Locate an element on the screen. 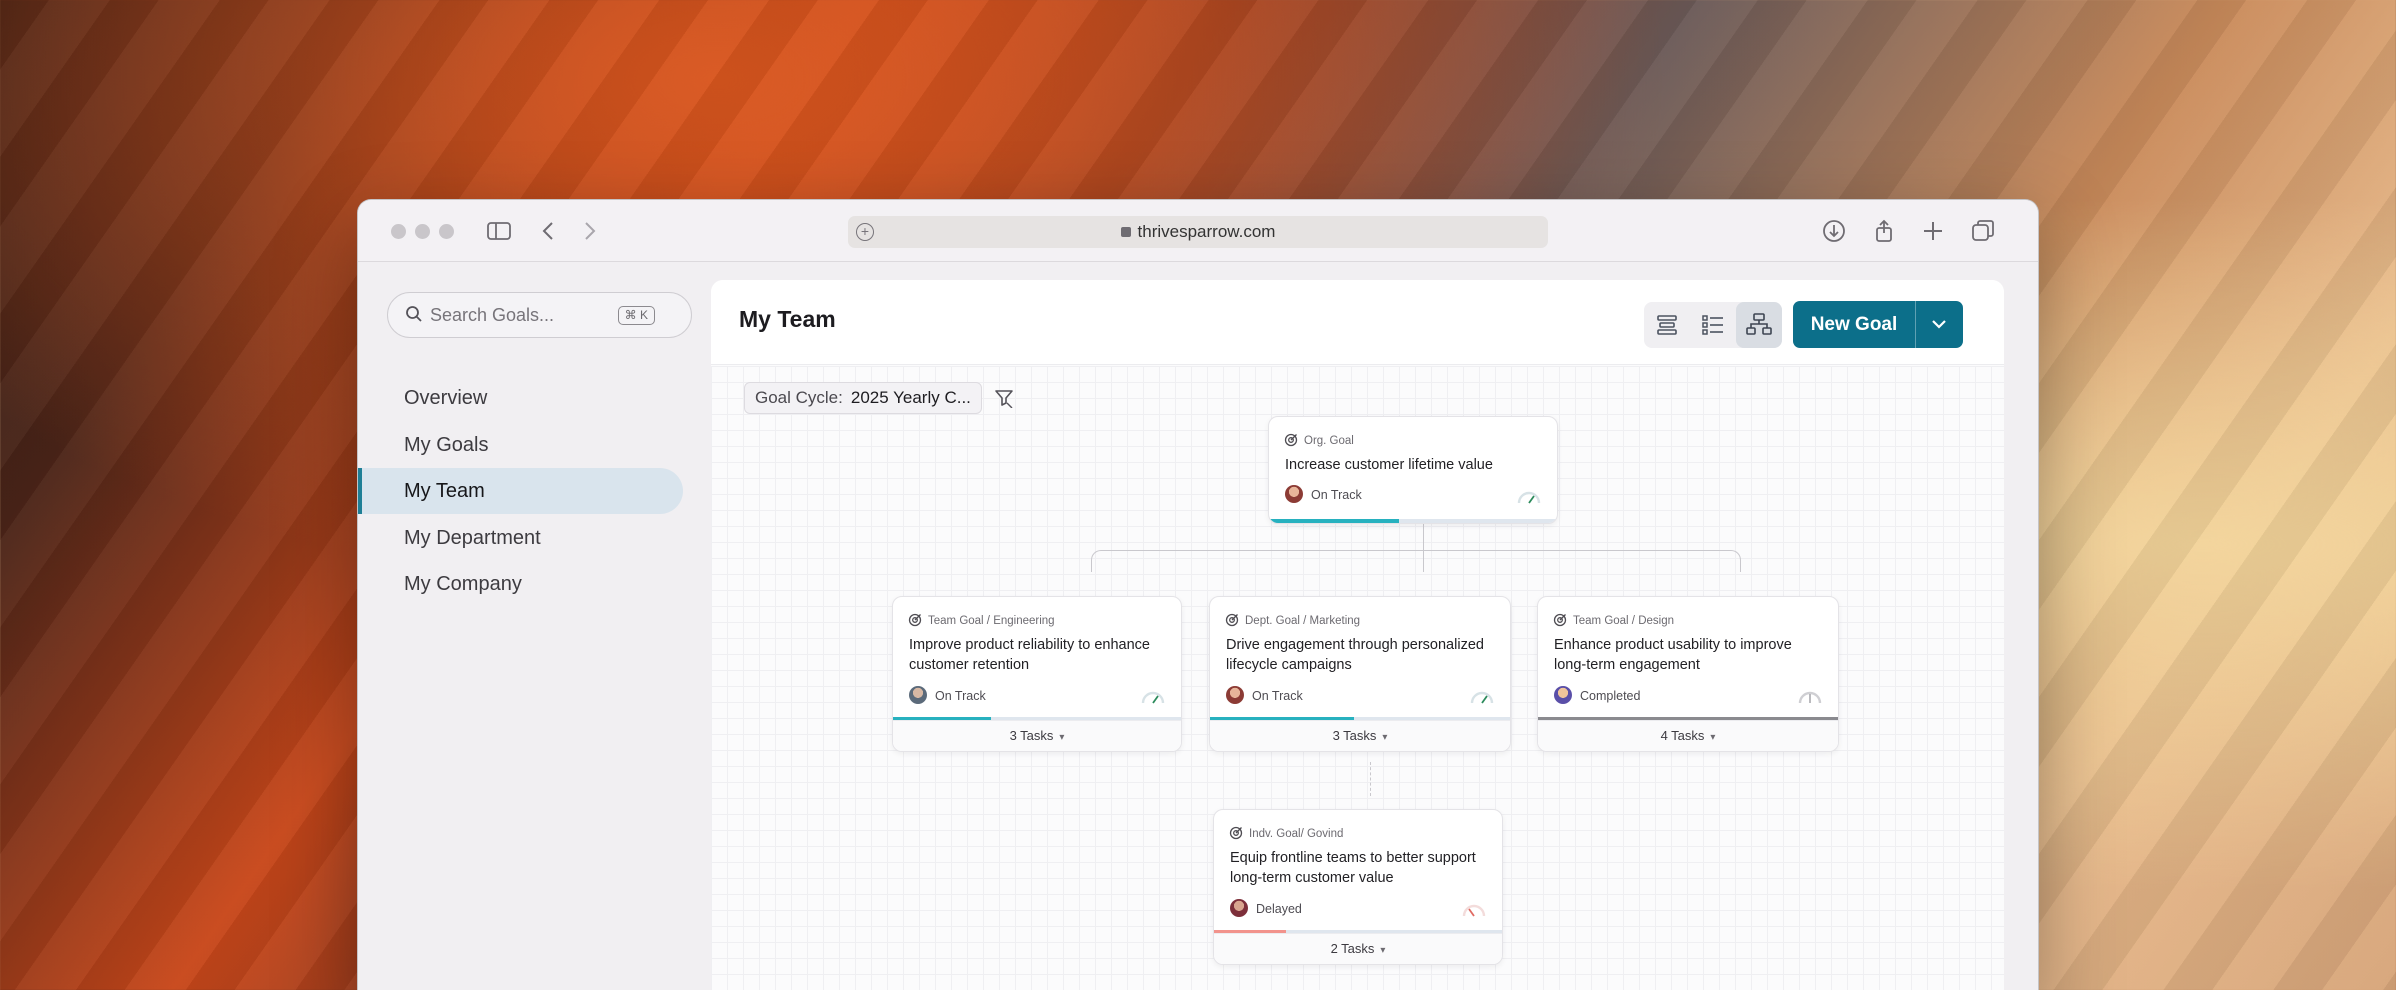  tasks-toggle: 4 Tasks ▾ is located at coordinates (1688, 735).